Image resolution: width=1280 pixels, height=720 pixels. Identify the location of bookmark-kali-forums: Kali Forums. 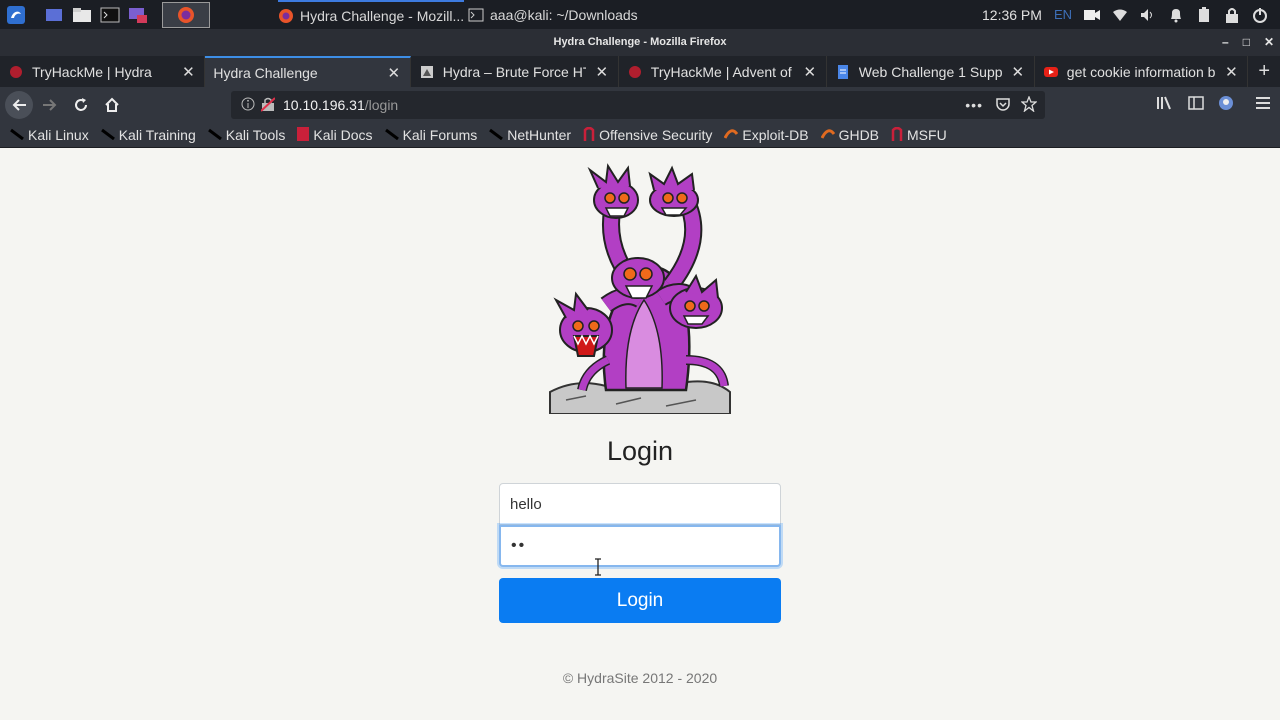
(430, 135).